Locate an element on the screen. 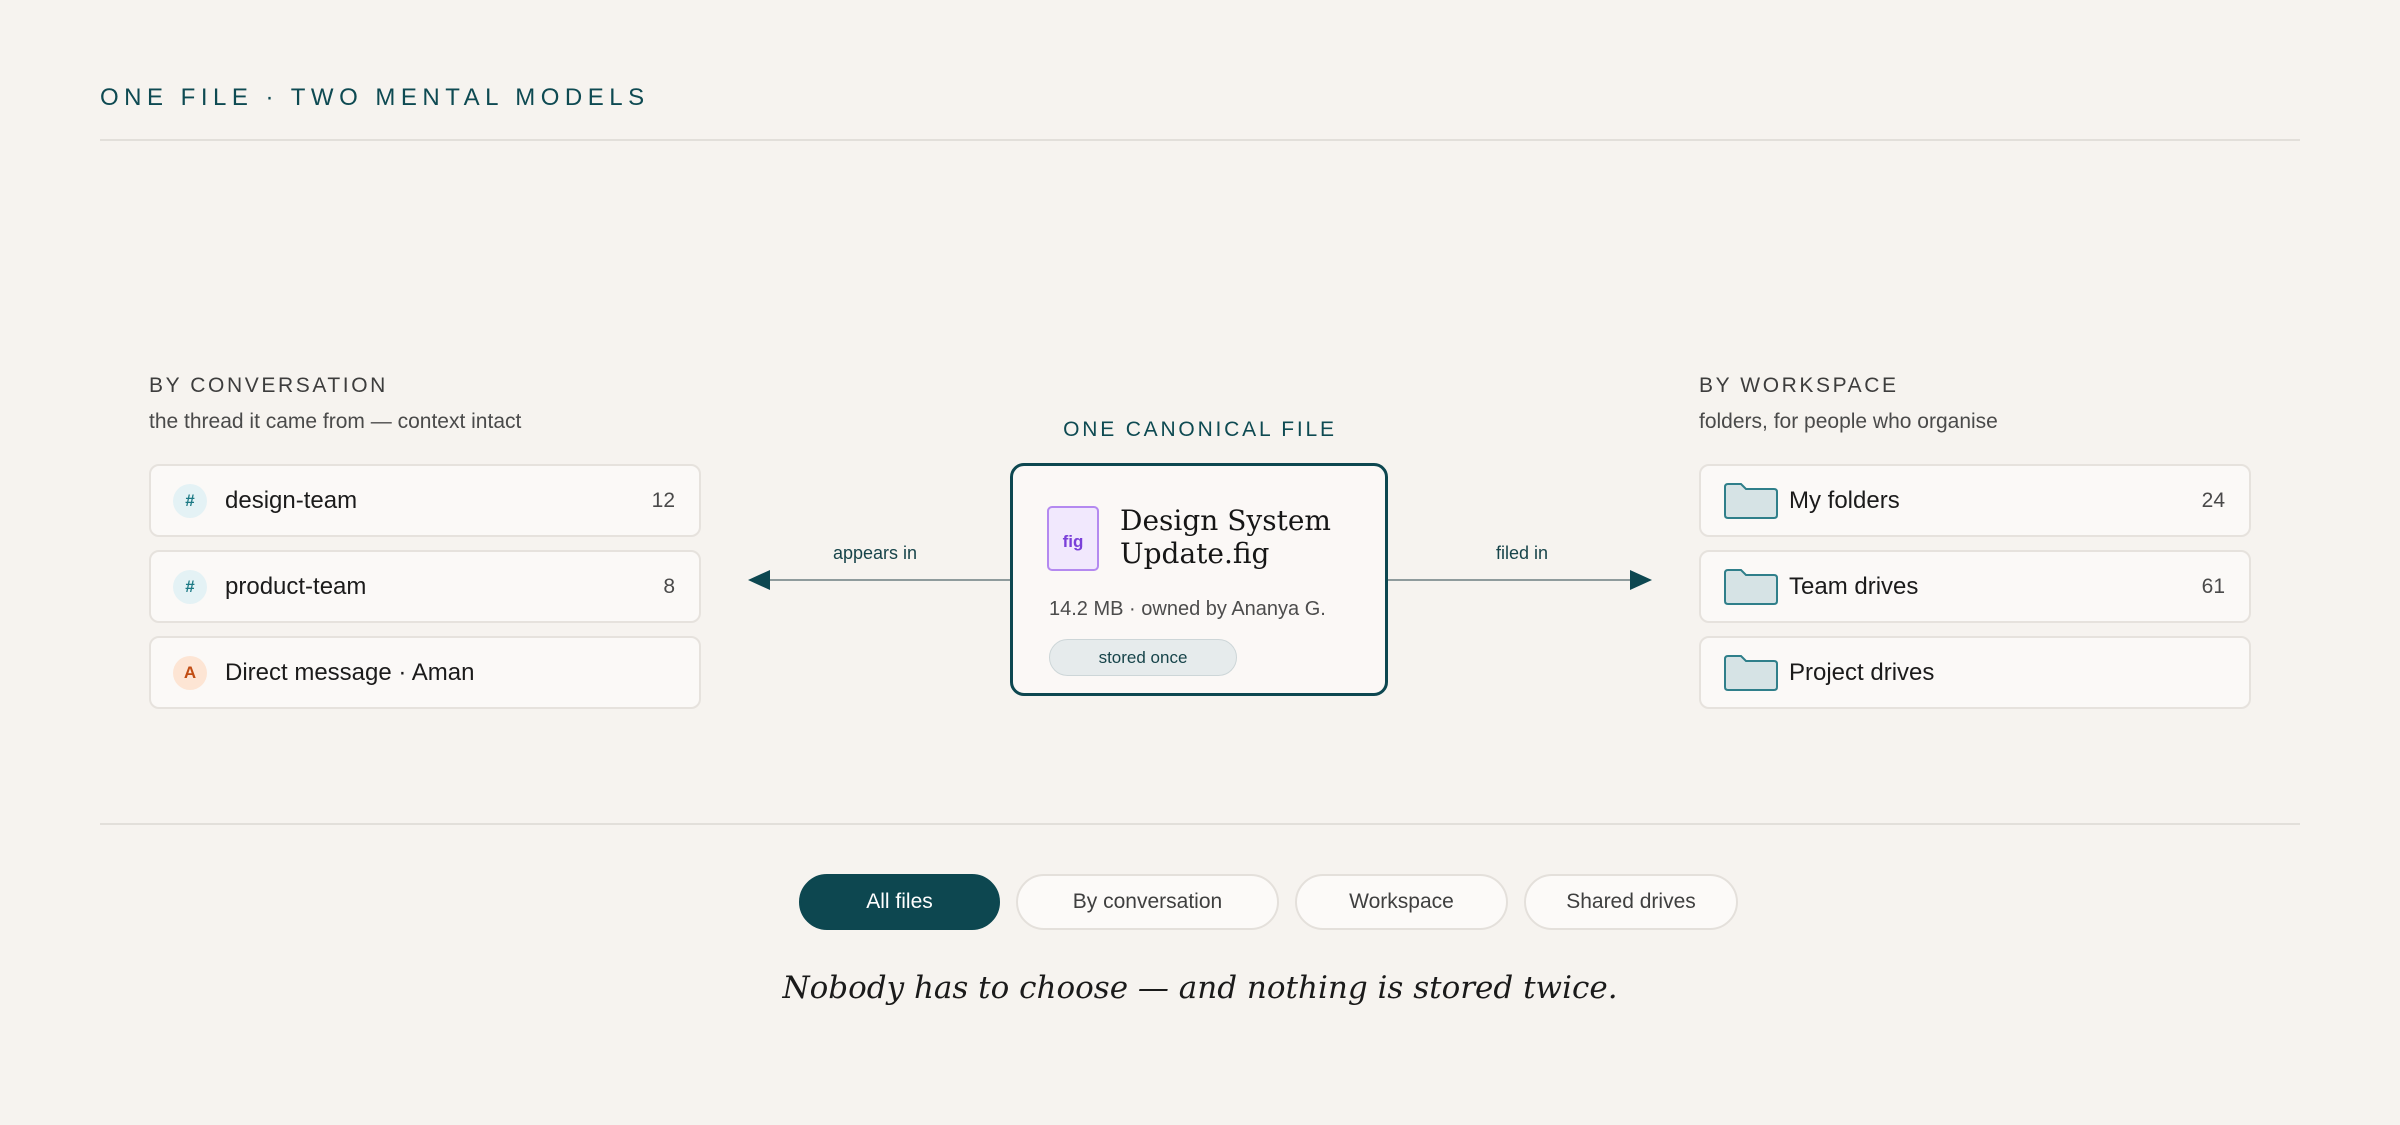  conversation-item-direct-message: A Direct message · Aman is located at coordinates (425, 672).